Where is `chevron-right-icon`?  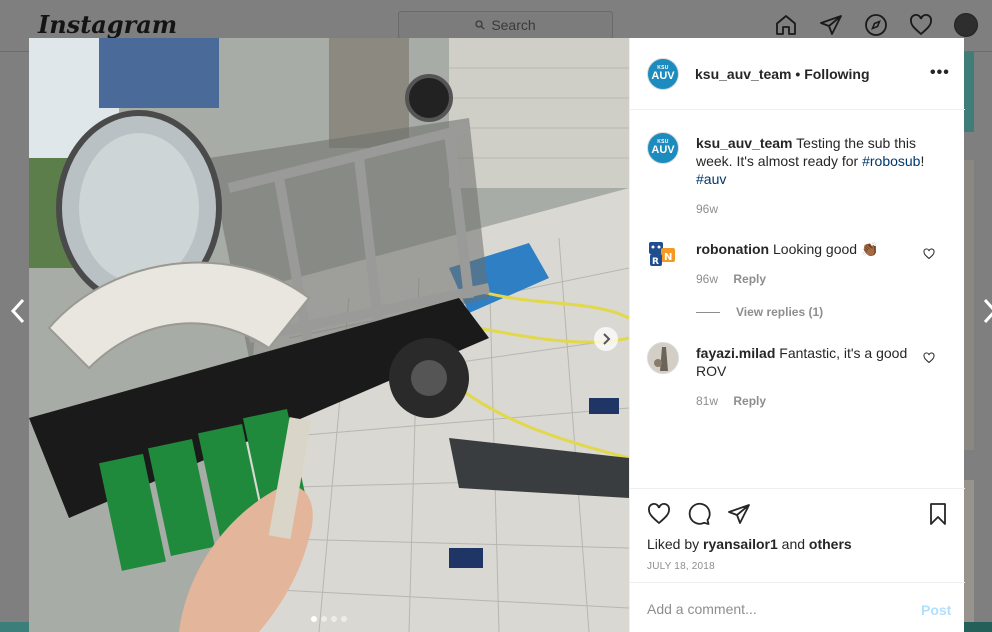 chevron-right-icon is located at coordinates (607, 339).